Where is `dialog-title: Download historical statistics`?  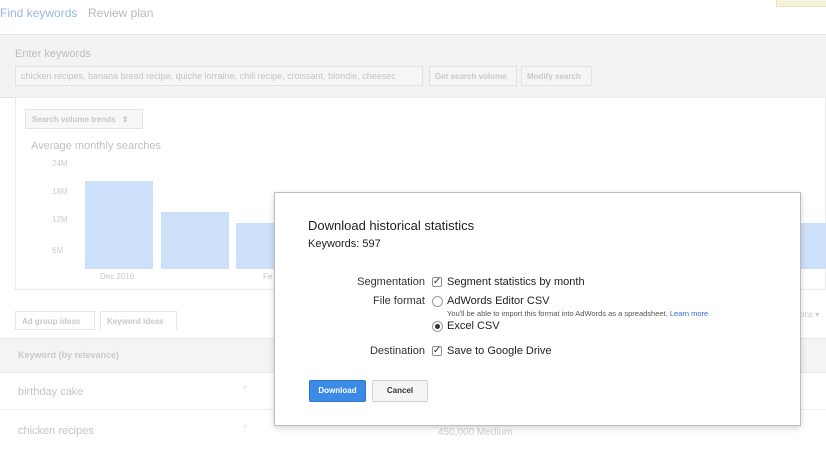
dialog-title: Download historical statistics is located at coordinates (391, 225).